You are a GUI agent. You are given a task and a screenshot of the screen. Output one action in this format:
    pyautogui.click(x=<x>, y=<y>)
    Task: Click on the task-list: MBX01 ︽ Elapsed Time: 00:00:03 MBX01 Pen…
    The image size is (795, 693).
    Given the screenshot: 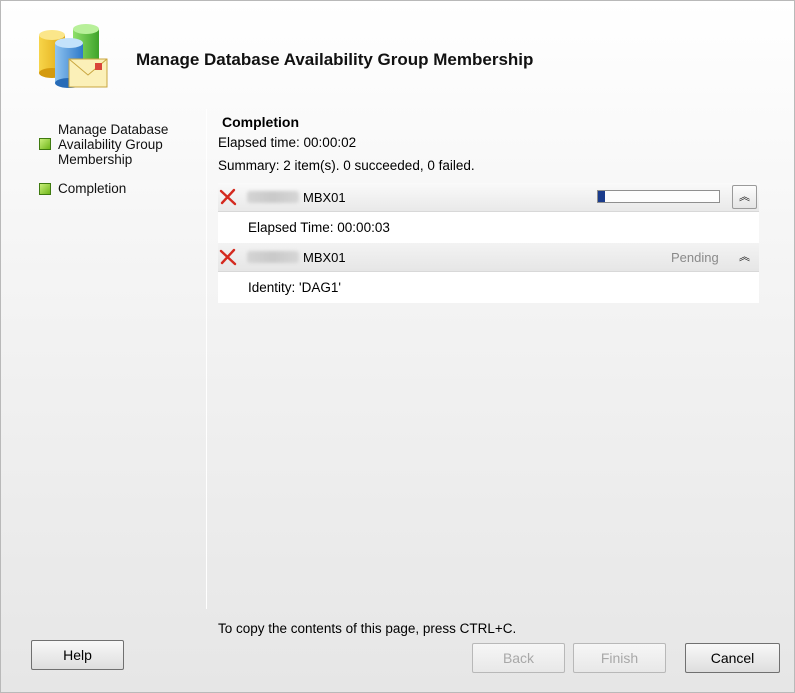 What is the action you would take?
    pyautogui.click(x=488, y=243)
    